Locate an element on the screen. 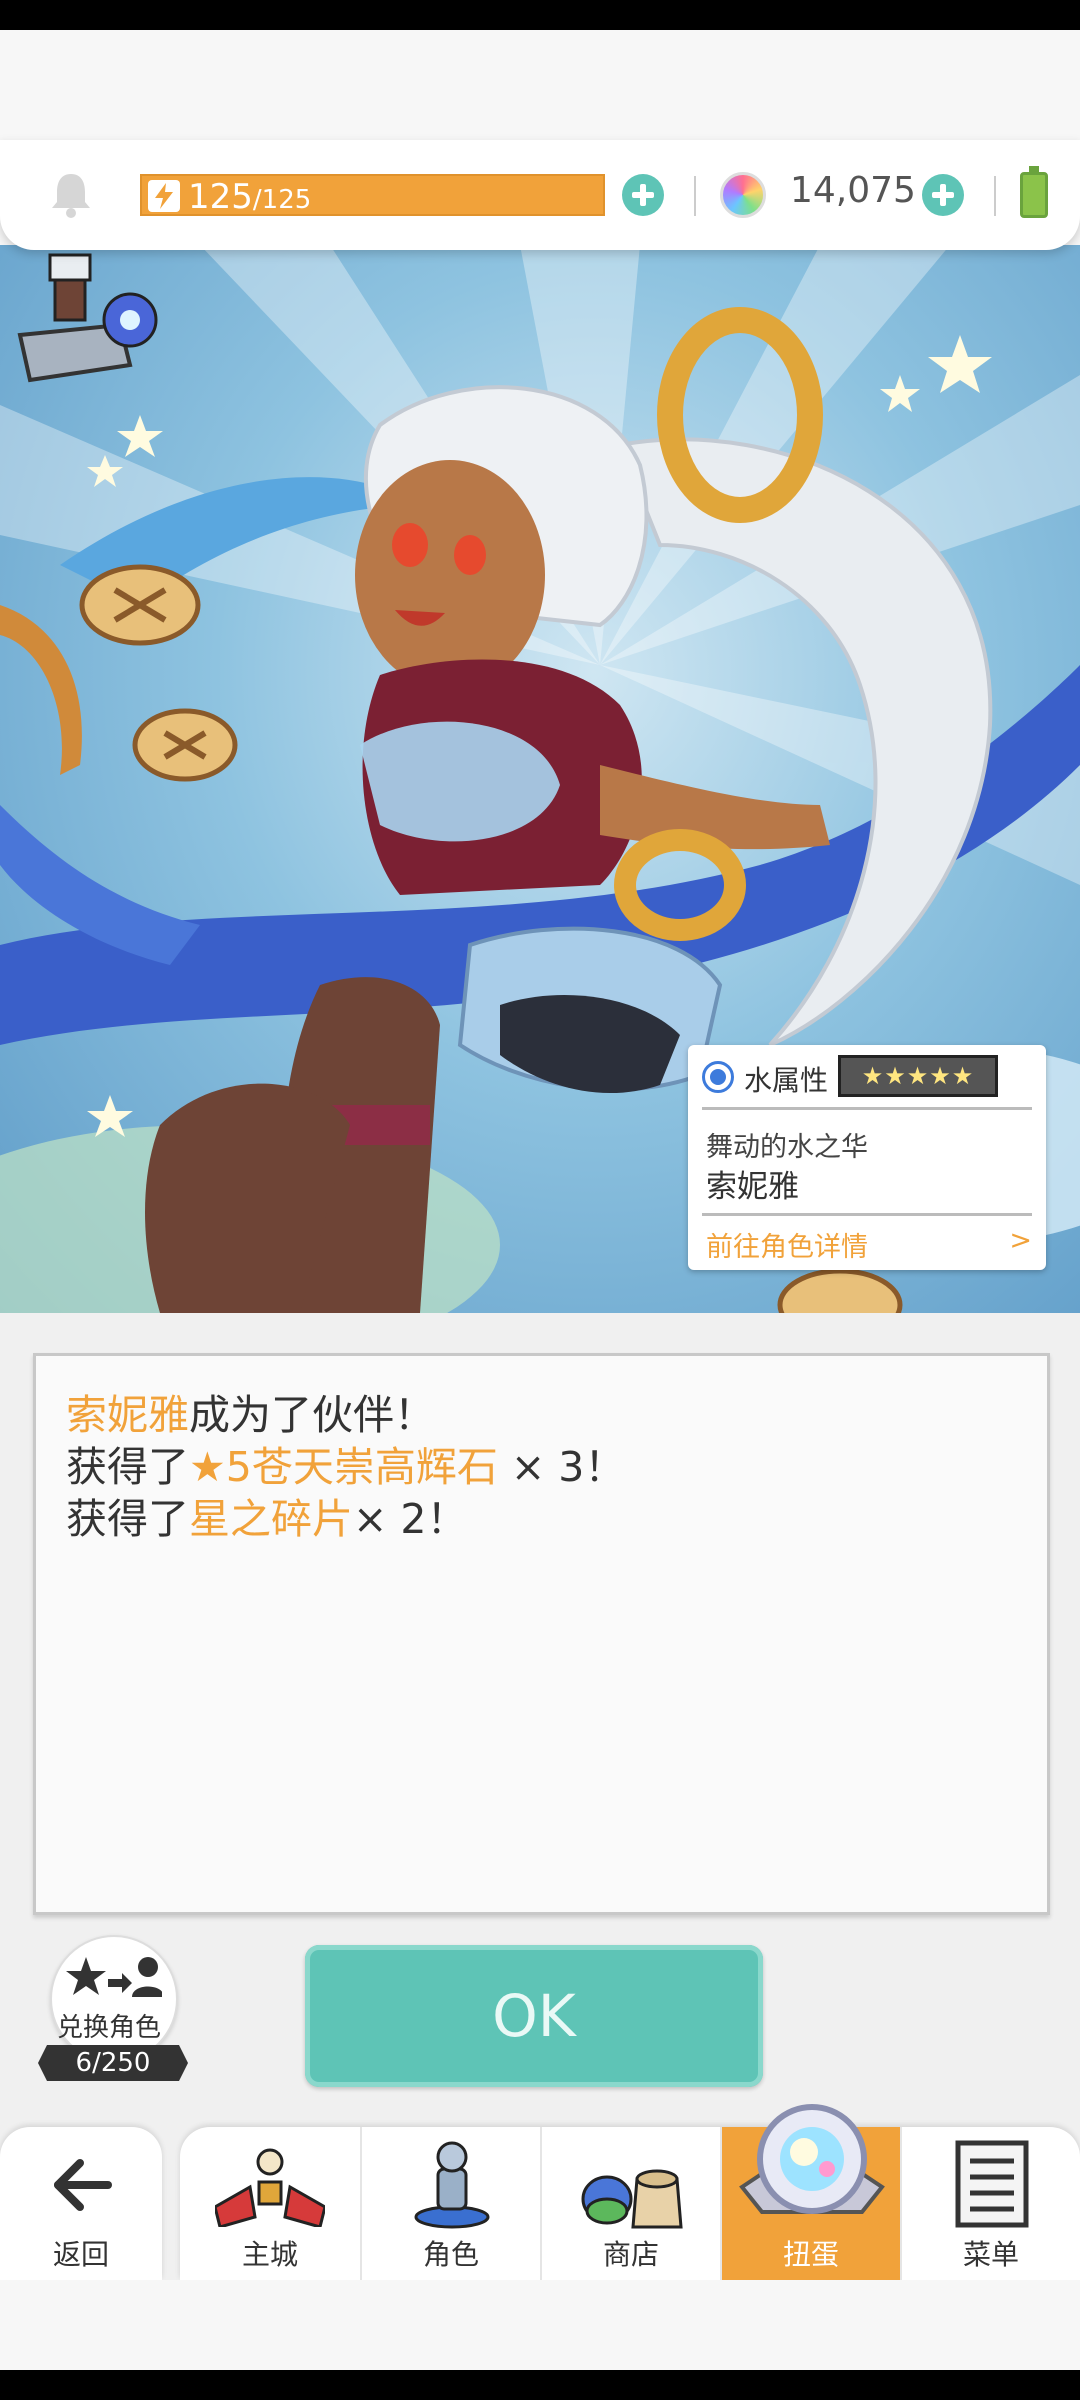  tab-castle: 主城 is located at coordinates (270, 2203).